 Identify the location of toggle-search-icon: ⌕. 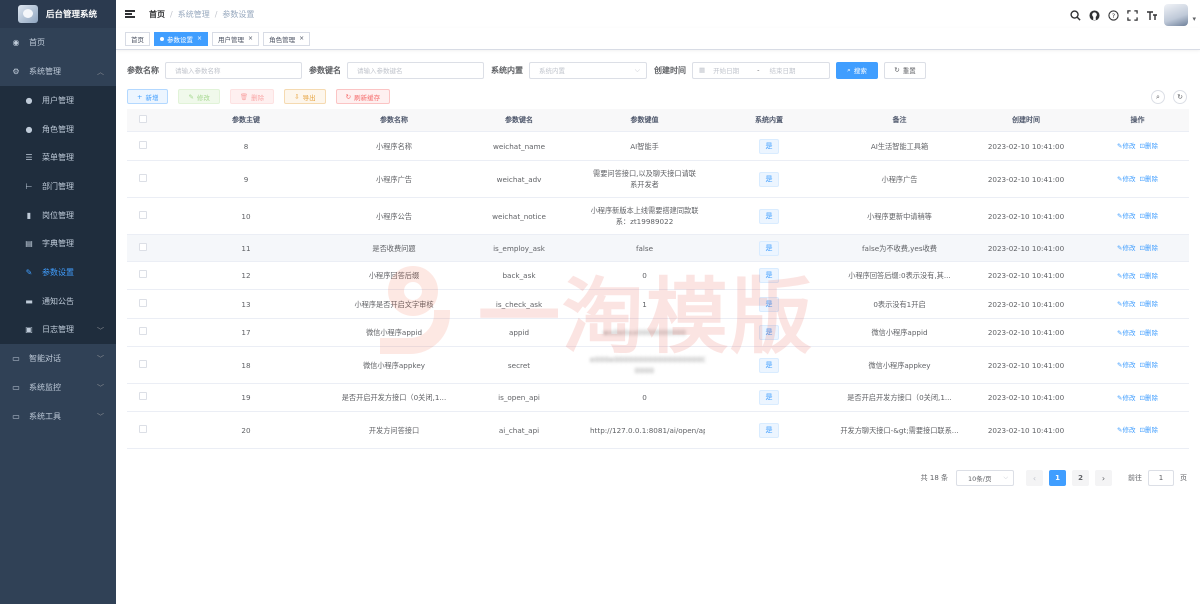
(1158, 97).